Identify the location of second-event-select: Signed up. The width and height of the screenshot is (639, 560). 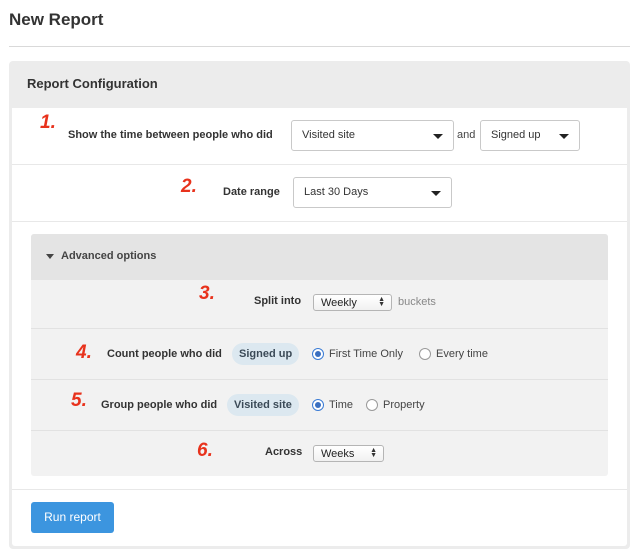
(530, 135).